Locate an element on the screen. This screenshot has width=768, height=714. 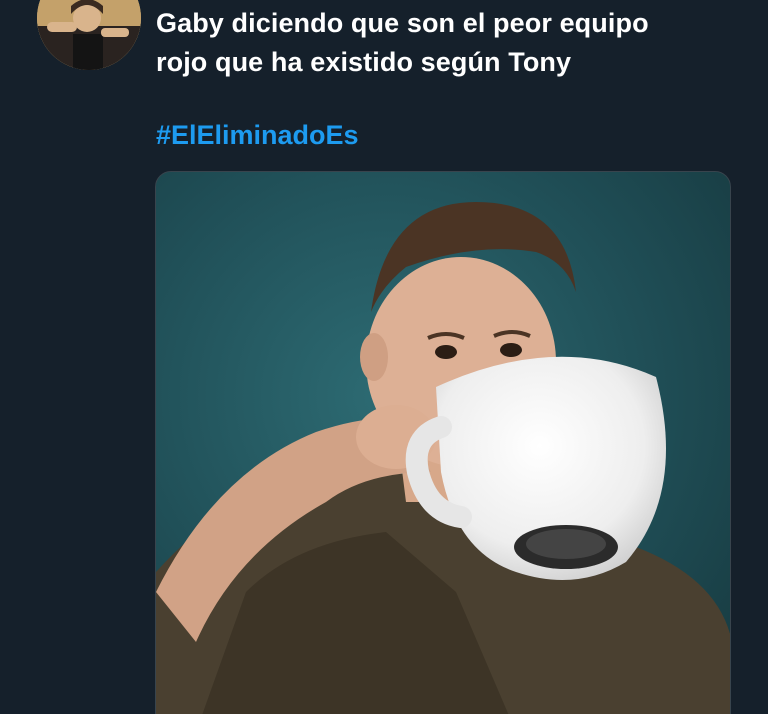
tweet-text-line-1: Gaby diciendo que son el peor equipo is located at coordinates (402, 23).